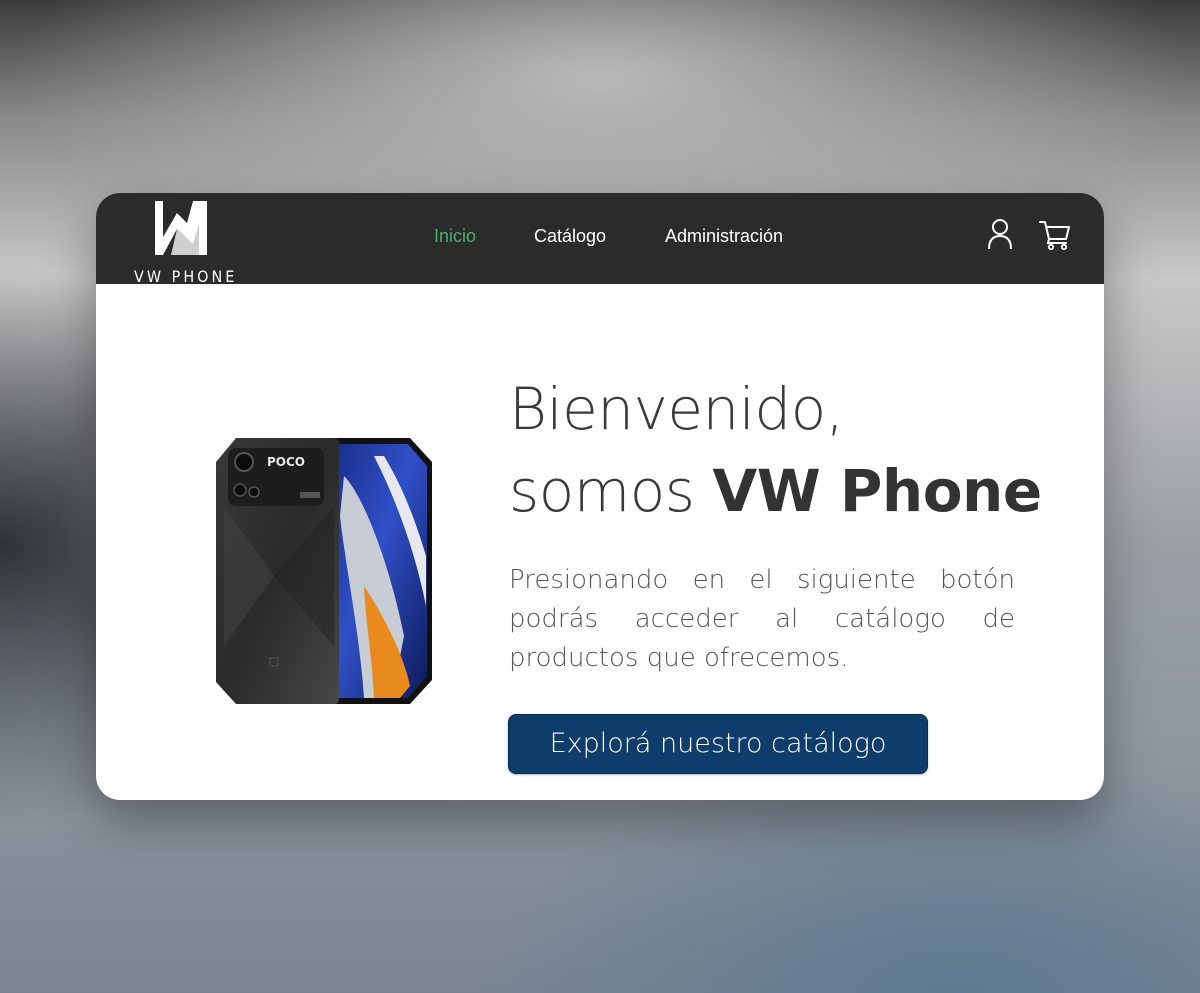 The width and height of the screenshot is (1200, 993). What do you see at coordinates (779, 450) in the screenshot?
I see `hero-title: Bienvenido, somos VW Phone` at bounding box center [779, 450].